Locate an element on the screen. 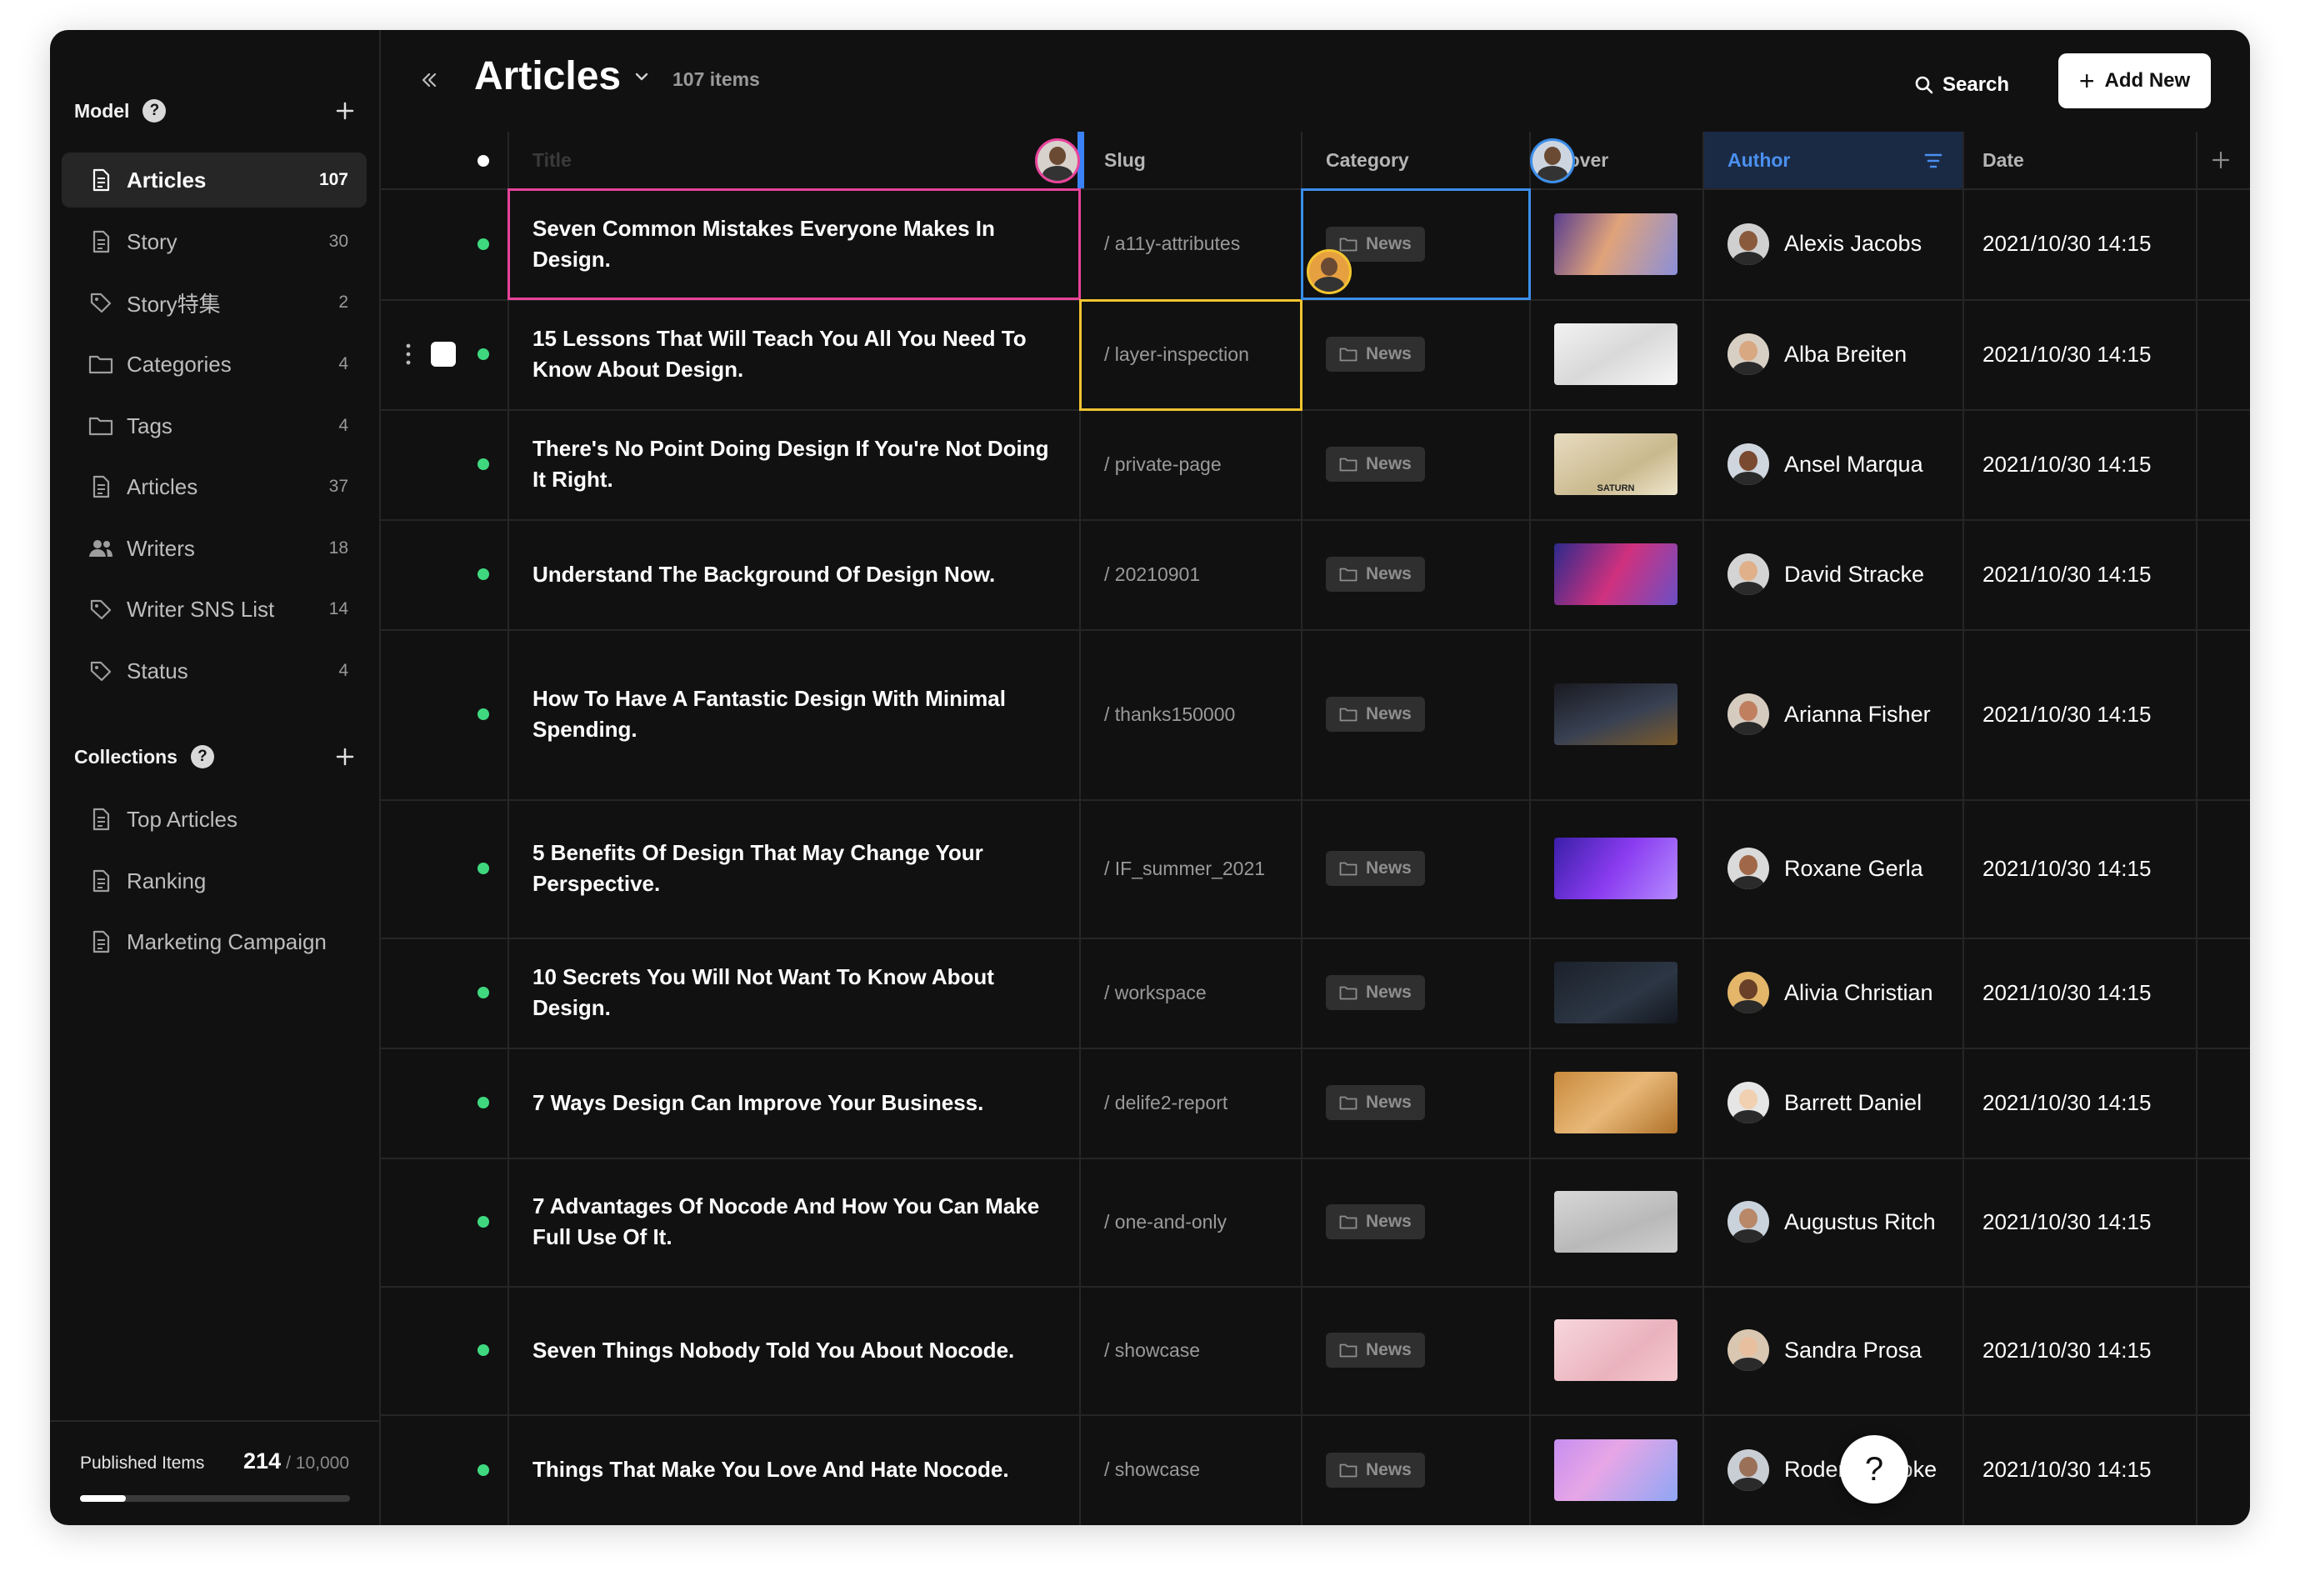 The width and height of the screenshot is (2300, 1596). collection-item-ranking: Ranking is located at coordinates (214, 880).